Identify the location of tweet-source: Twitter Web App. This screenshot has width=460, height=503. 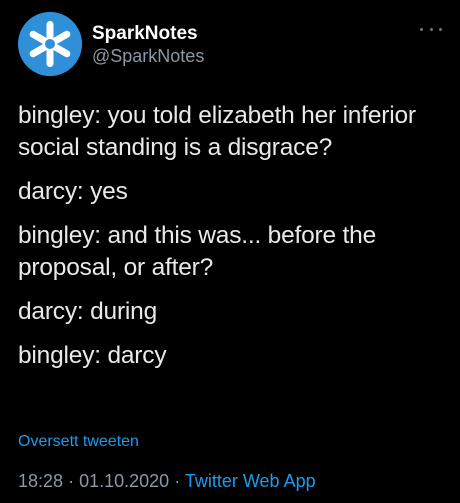
(250, 481).